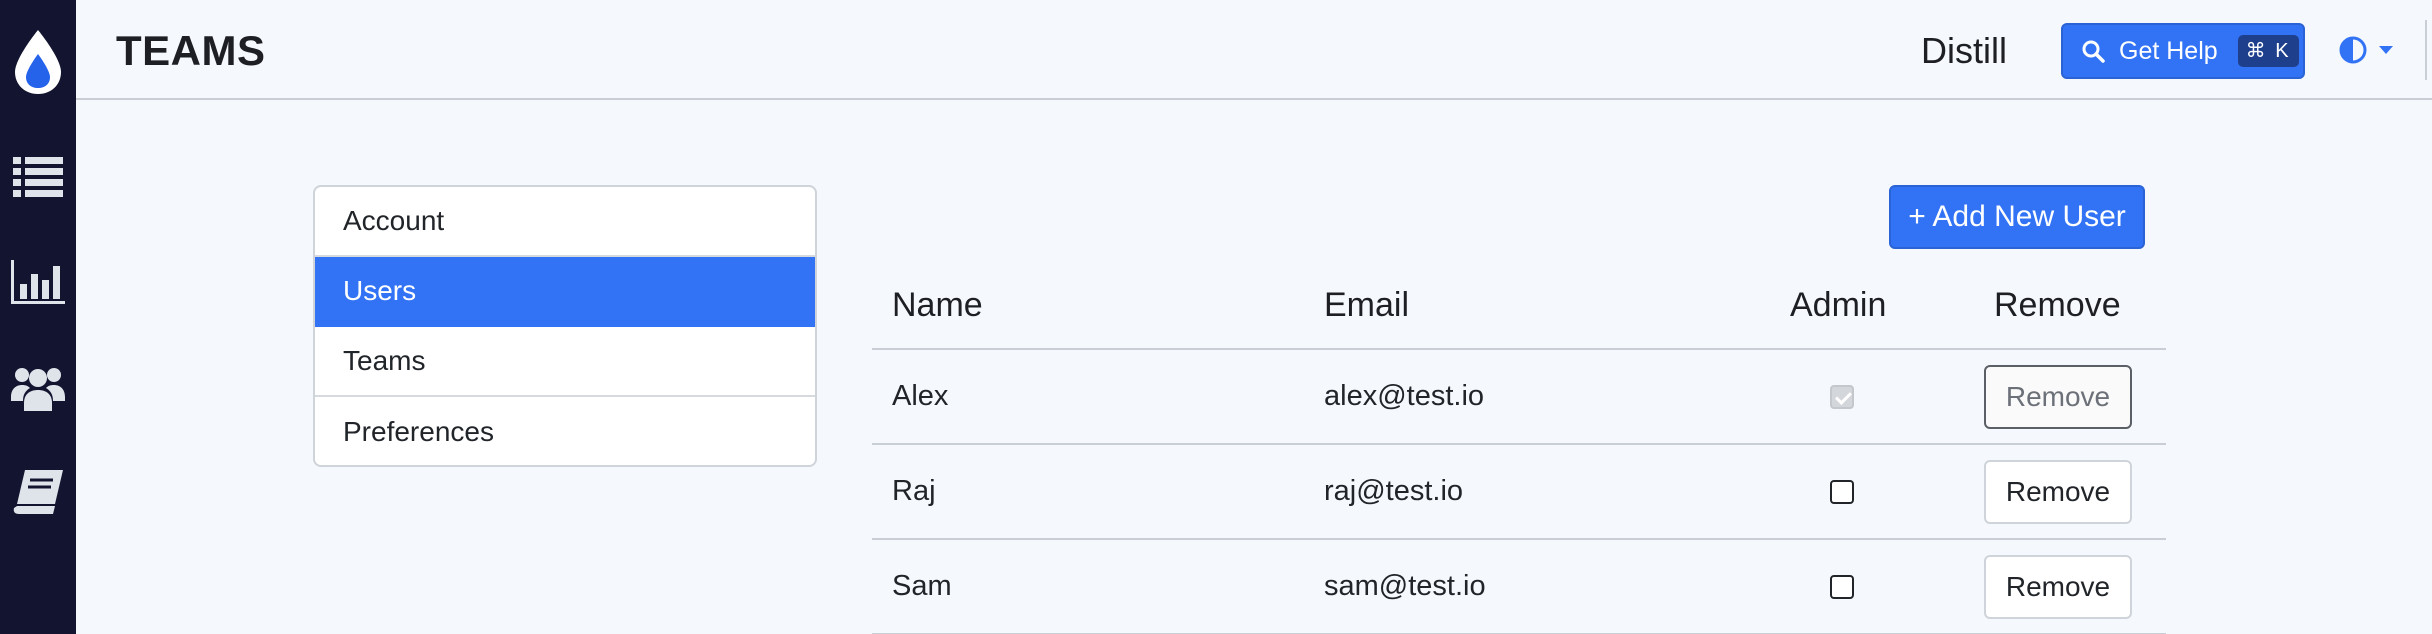 Image resolution: width=2432 pixels, height=634 pixels. Describe the element at coordinates (2057, 304) in the screenshot. I see `column-header-remove: Remove` at that location.